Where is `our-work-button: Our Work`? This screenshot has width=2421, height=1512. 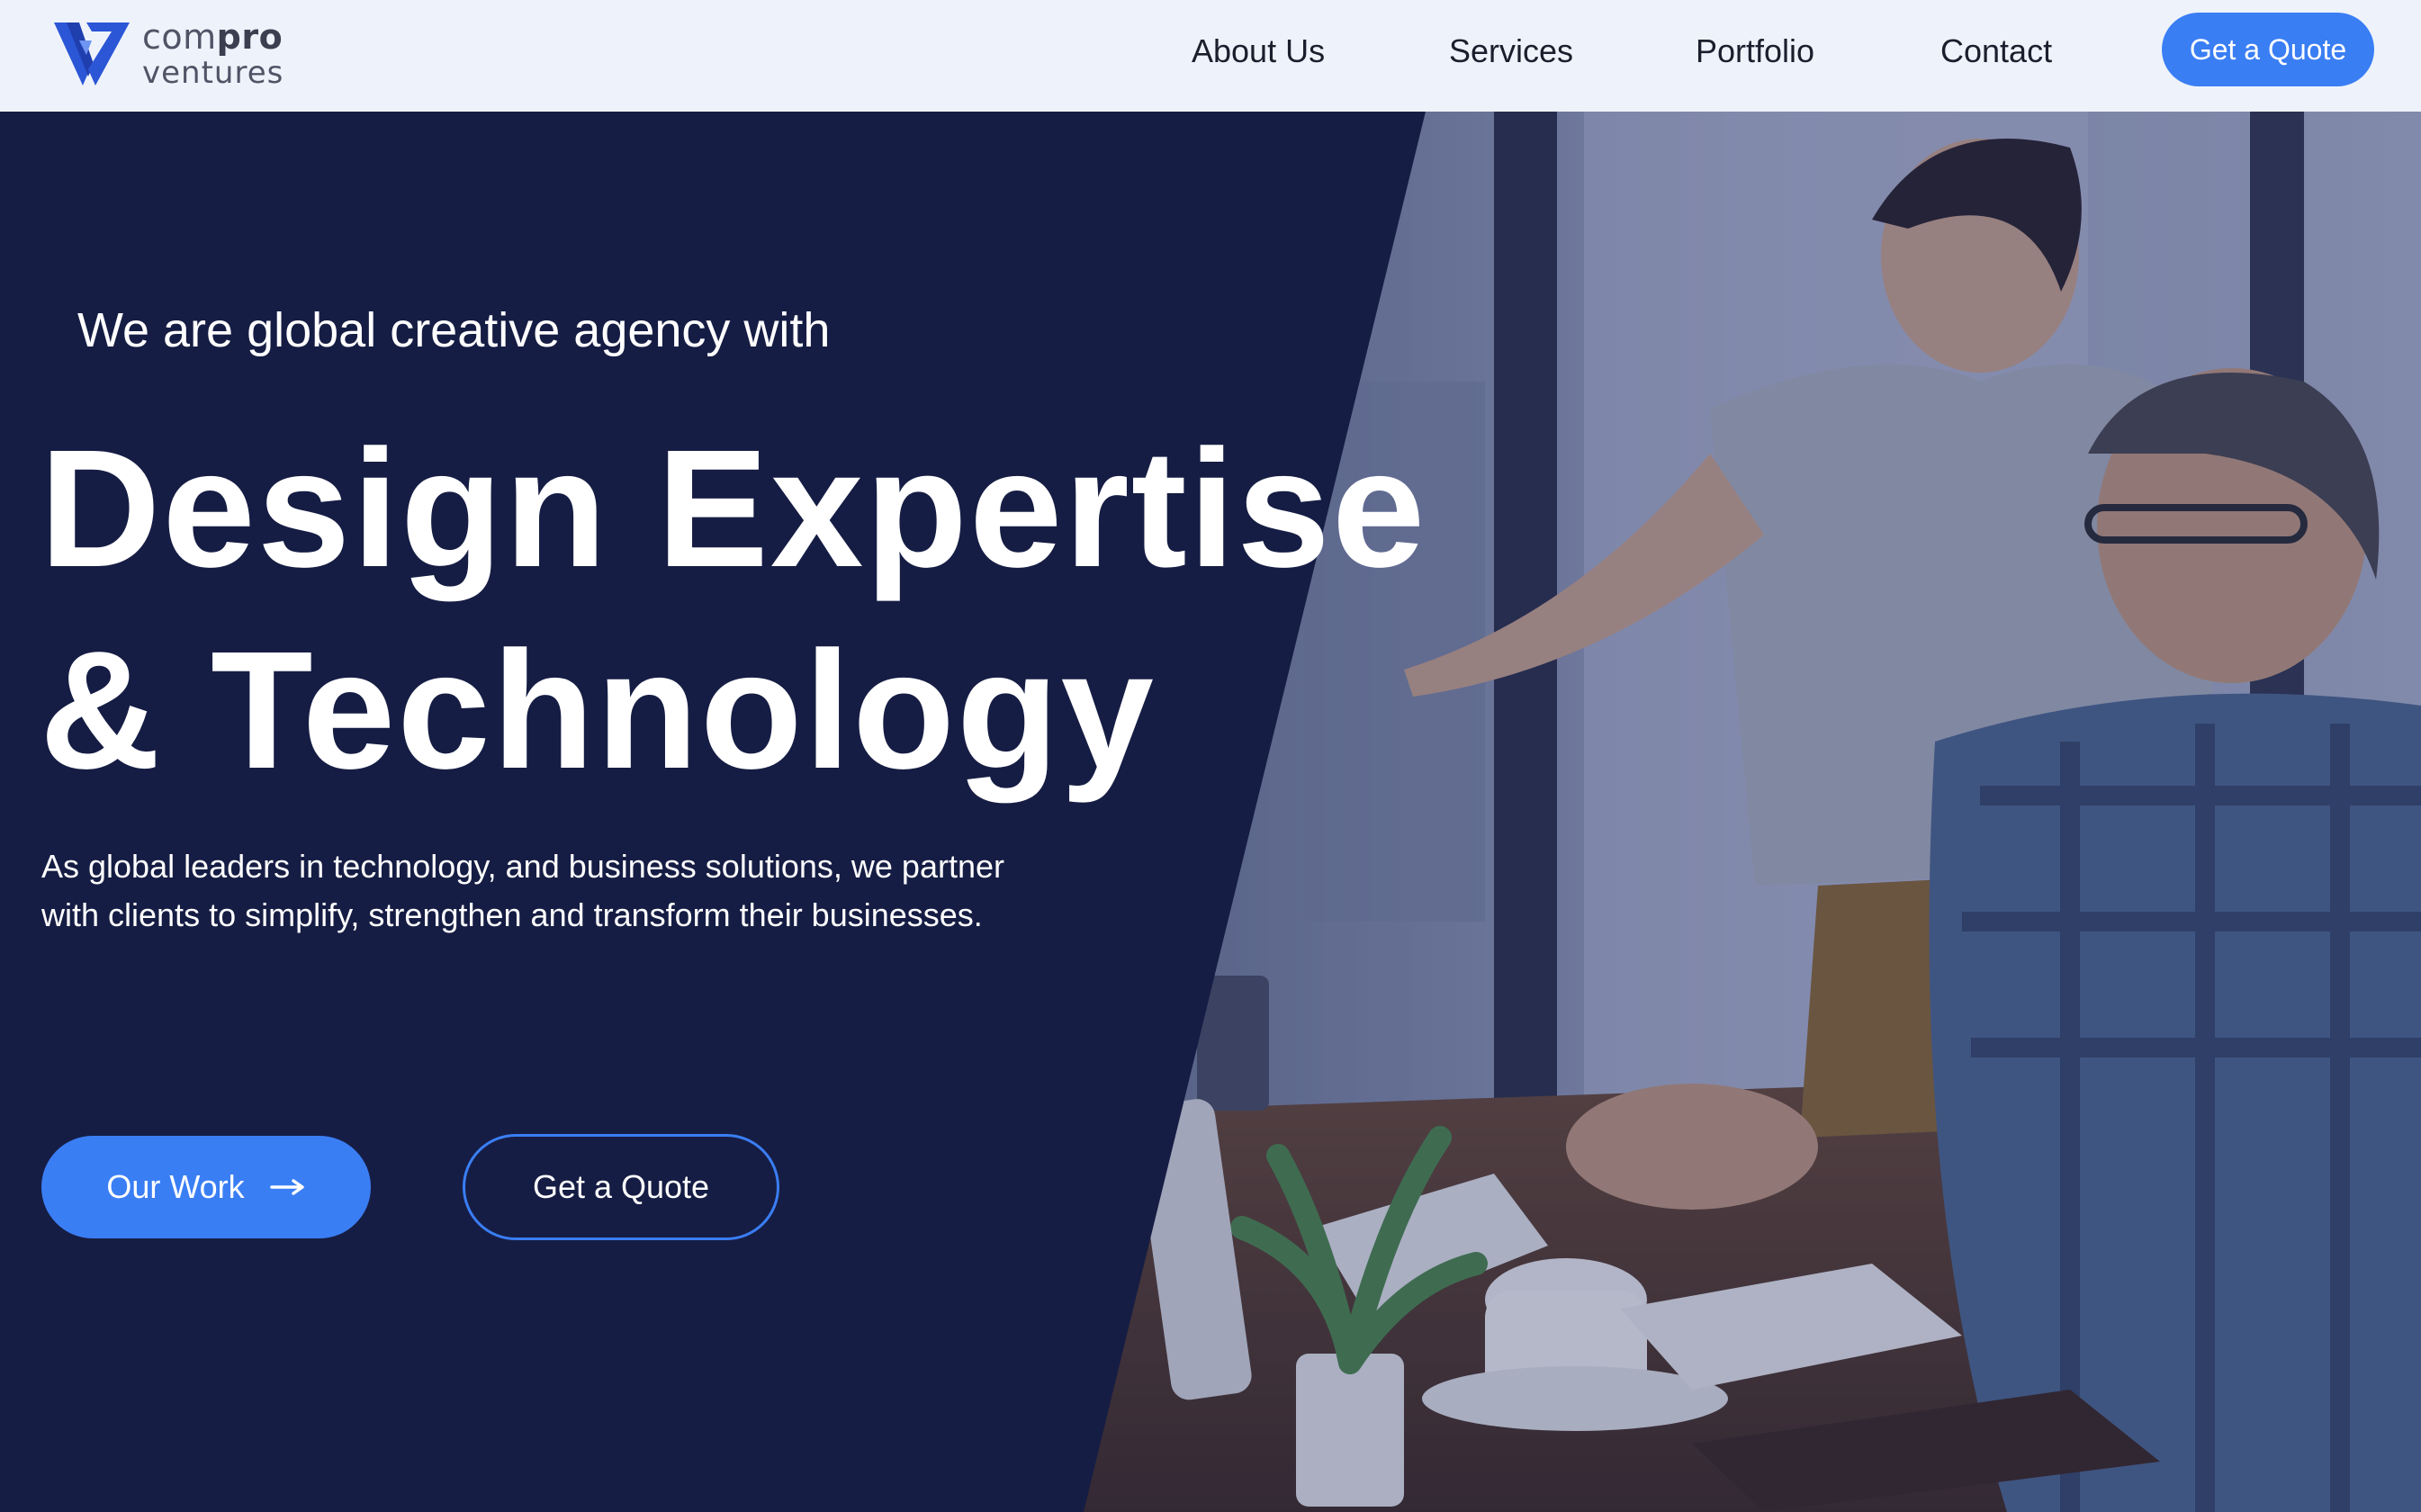
our-work-button: Our Work is located at coordinates (206, 1187).